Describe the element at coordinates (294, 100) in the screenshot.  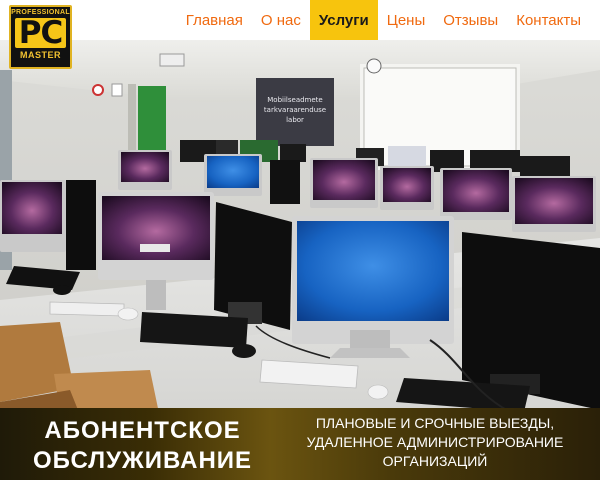
I see `whiteboard-line-1: Mobiilseadmete` at that location.